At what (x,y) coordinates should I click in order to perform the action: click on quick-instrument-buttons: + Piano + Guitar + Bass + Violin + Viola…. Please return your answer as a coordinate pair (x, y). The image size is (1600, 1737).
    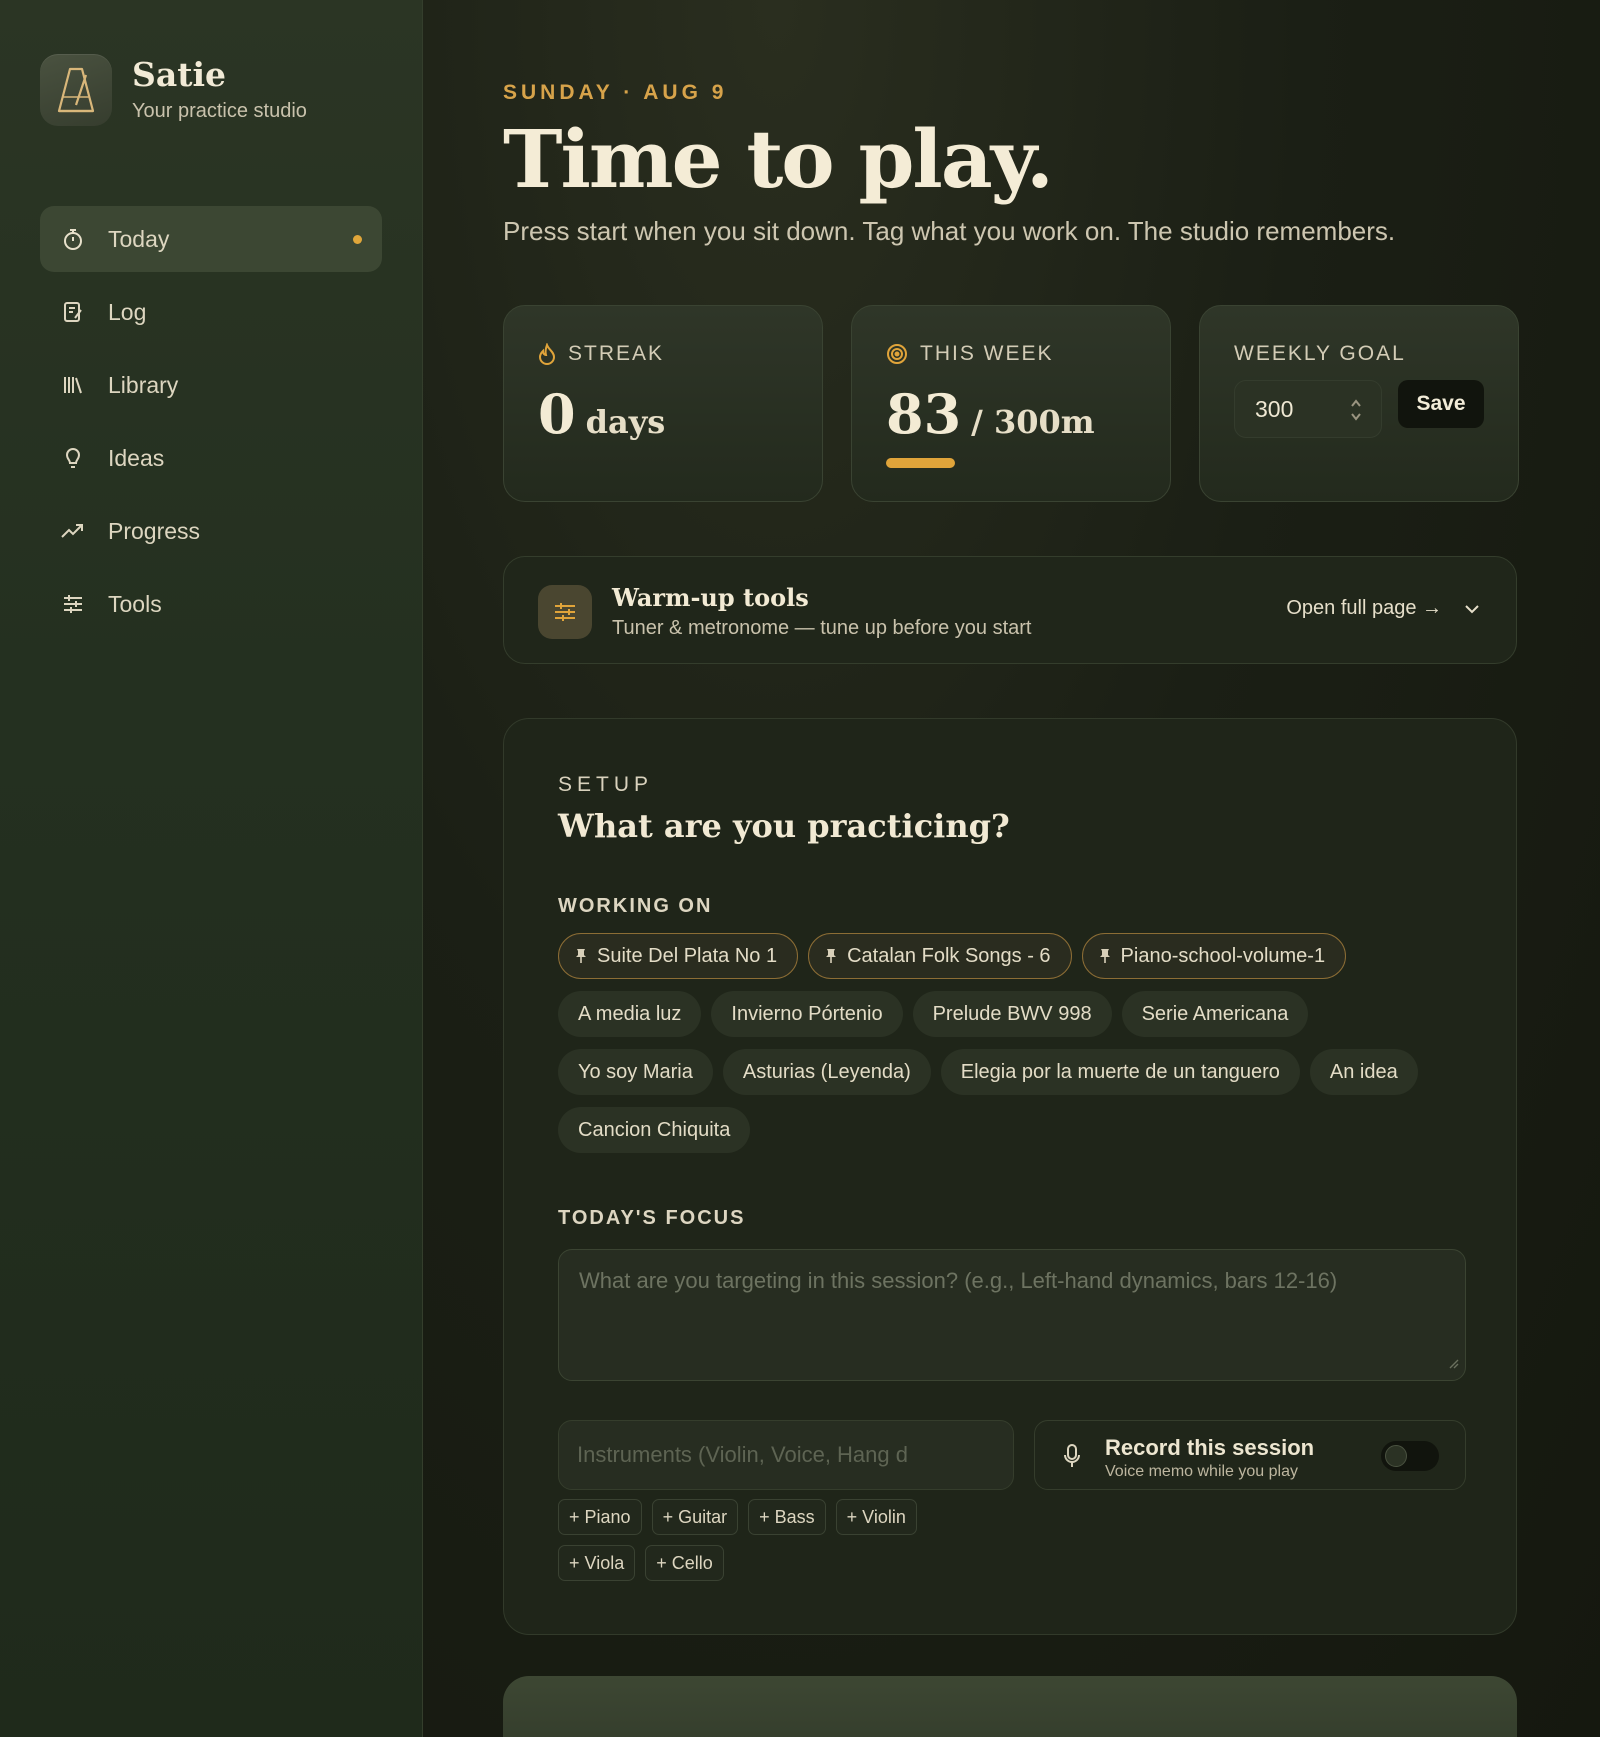
    Looking at the image, I should click on (758, 1545).